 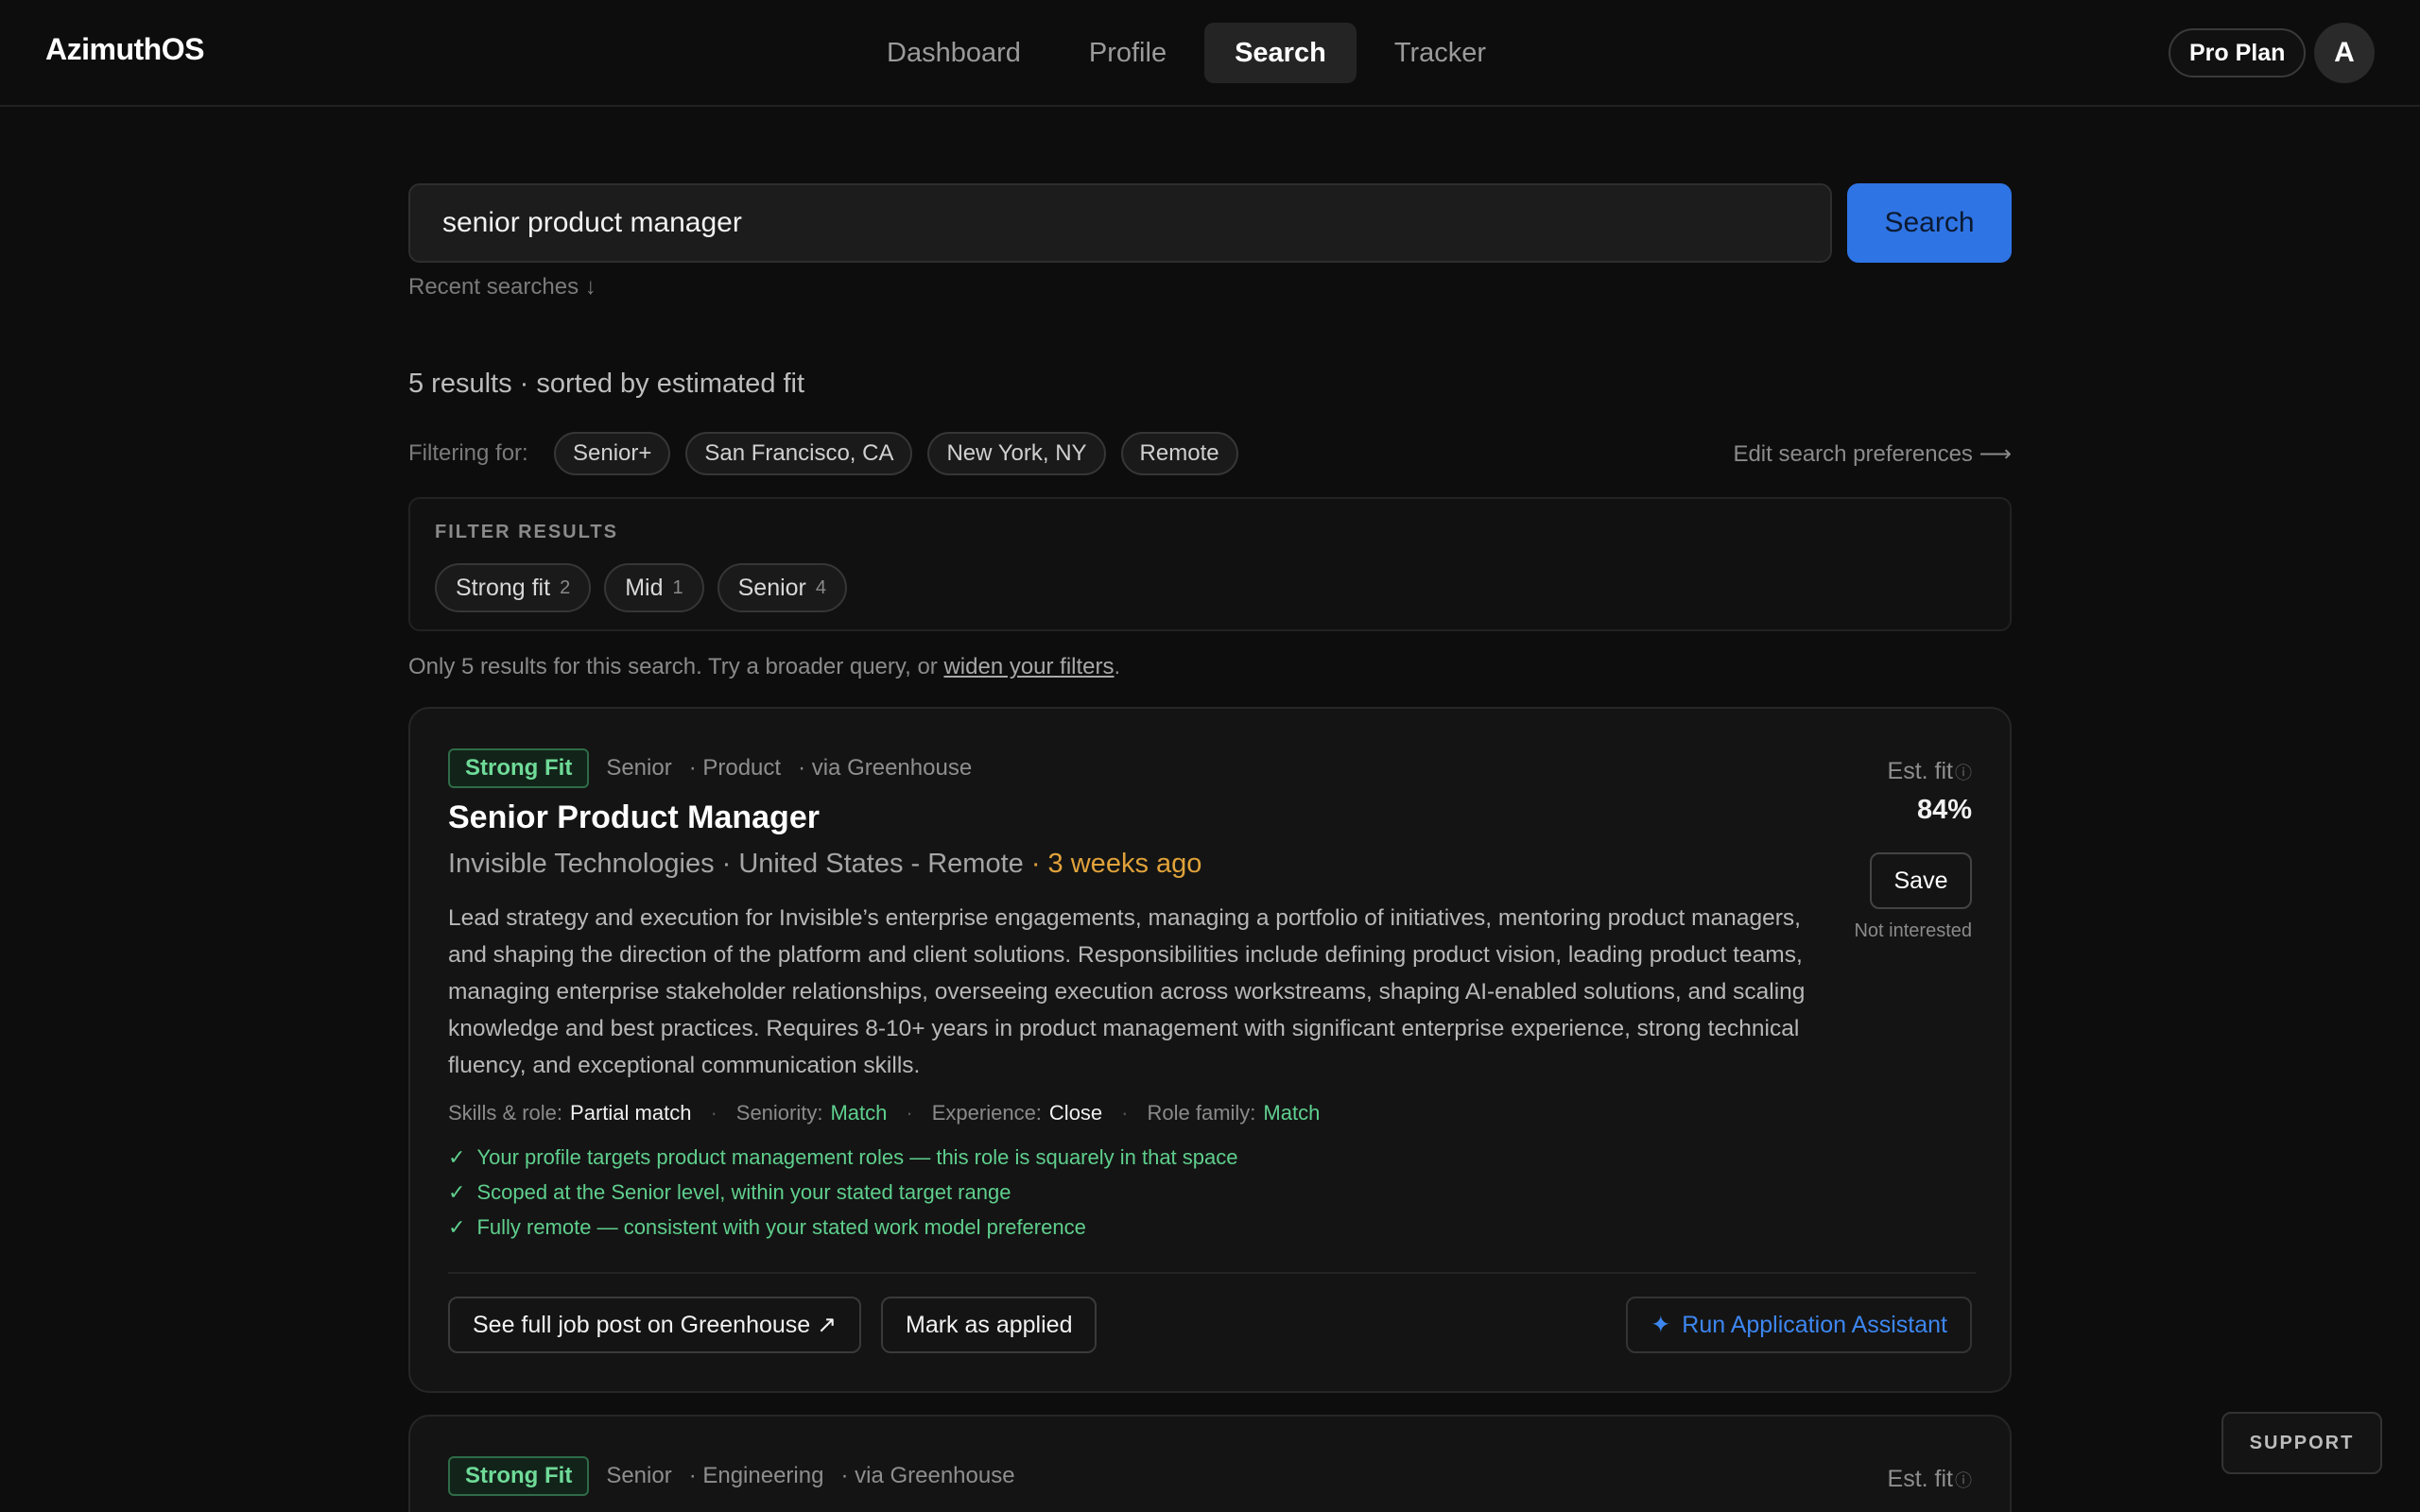 I want to click on facet-label: Mid, so click(x=644, y=587).